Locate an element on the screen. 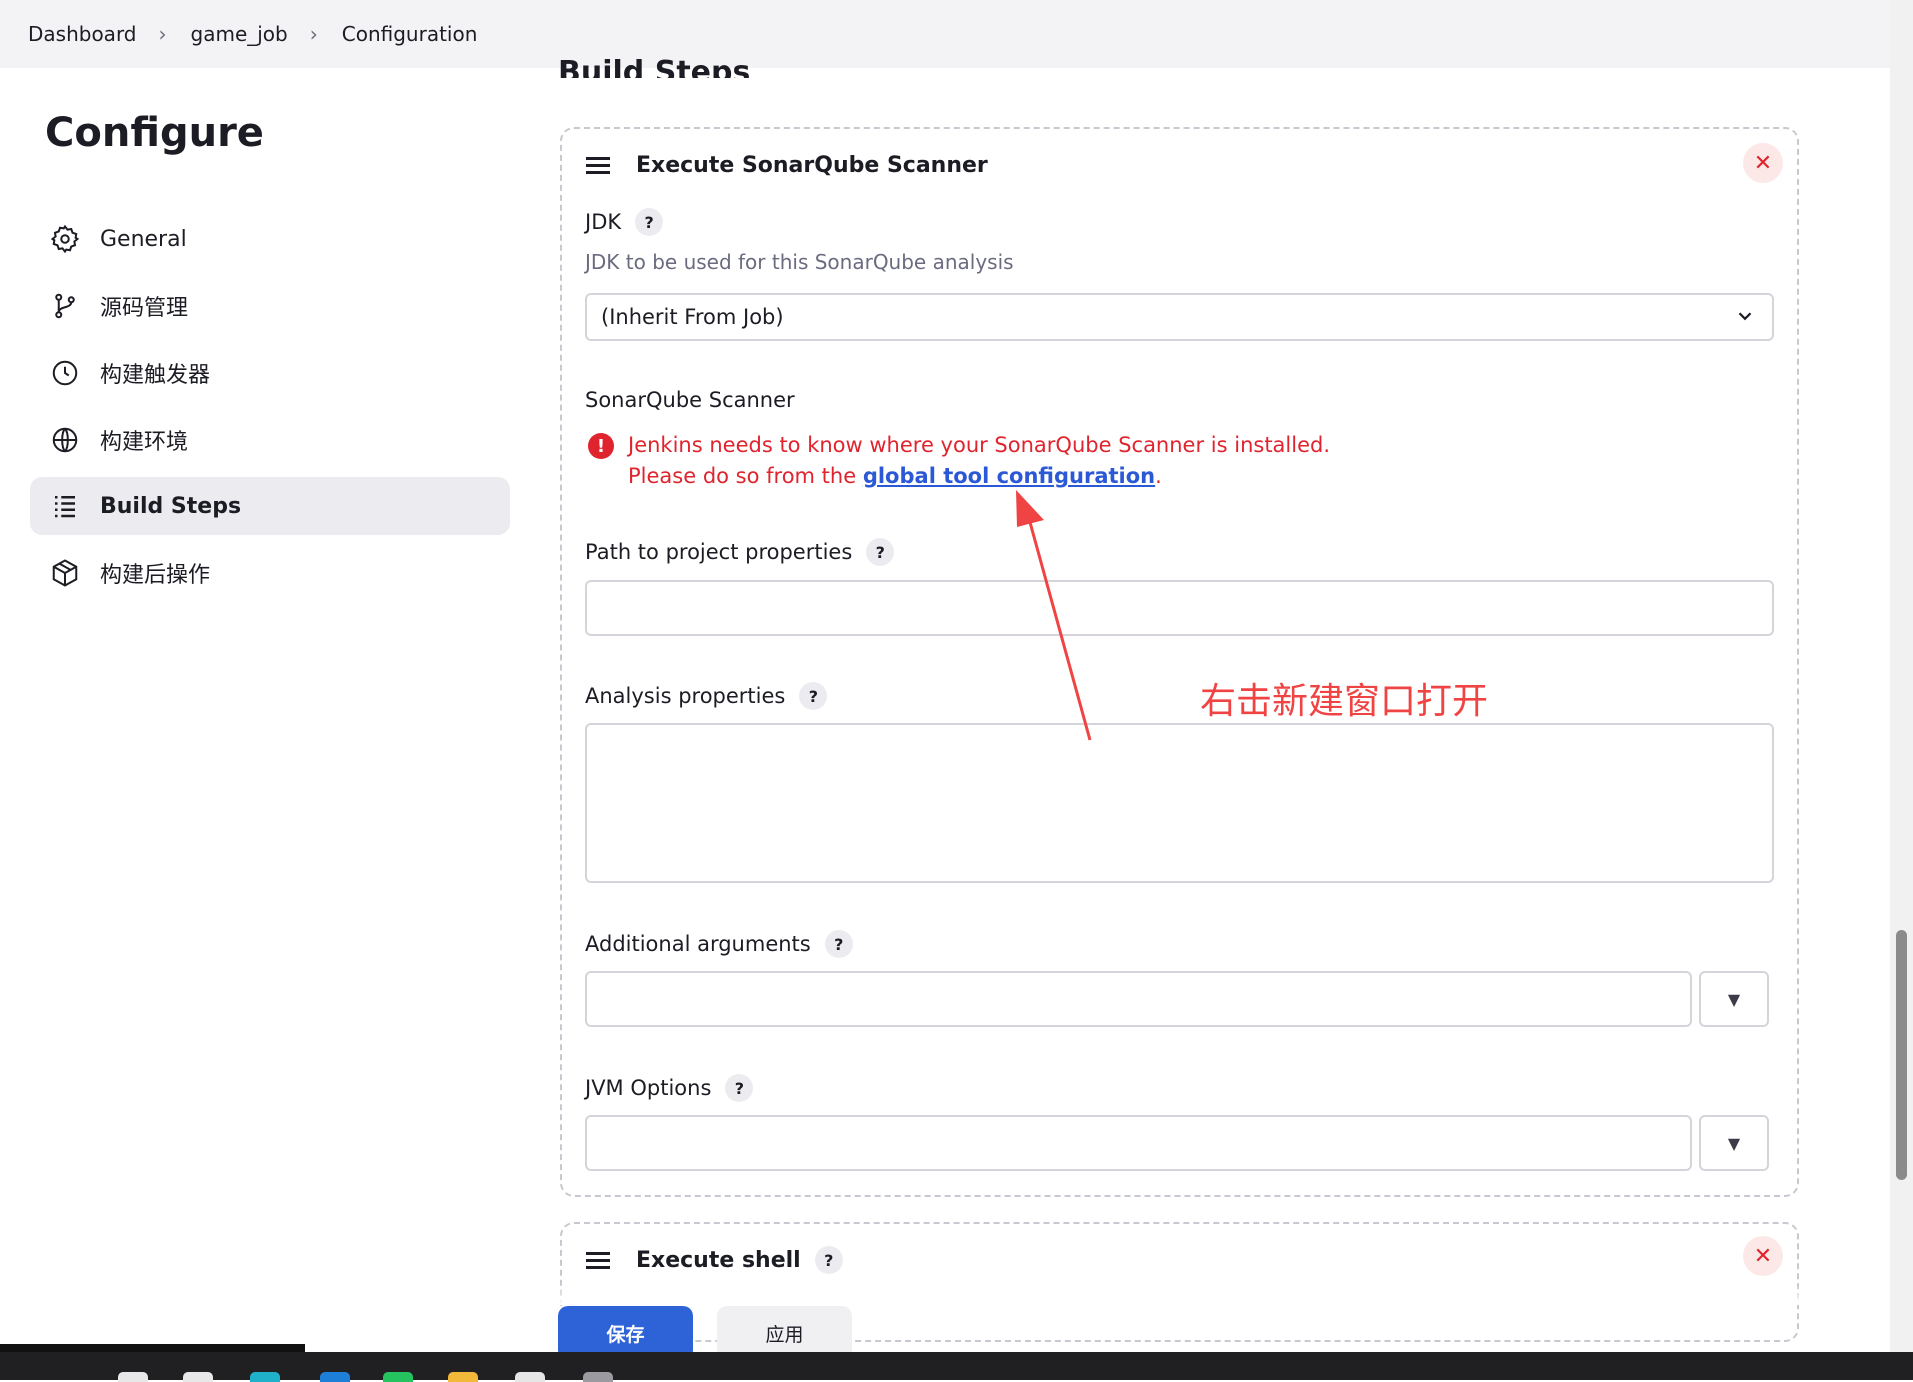  package-icon is located at coordinates (65, 573).